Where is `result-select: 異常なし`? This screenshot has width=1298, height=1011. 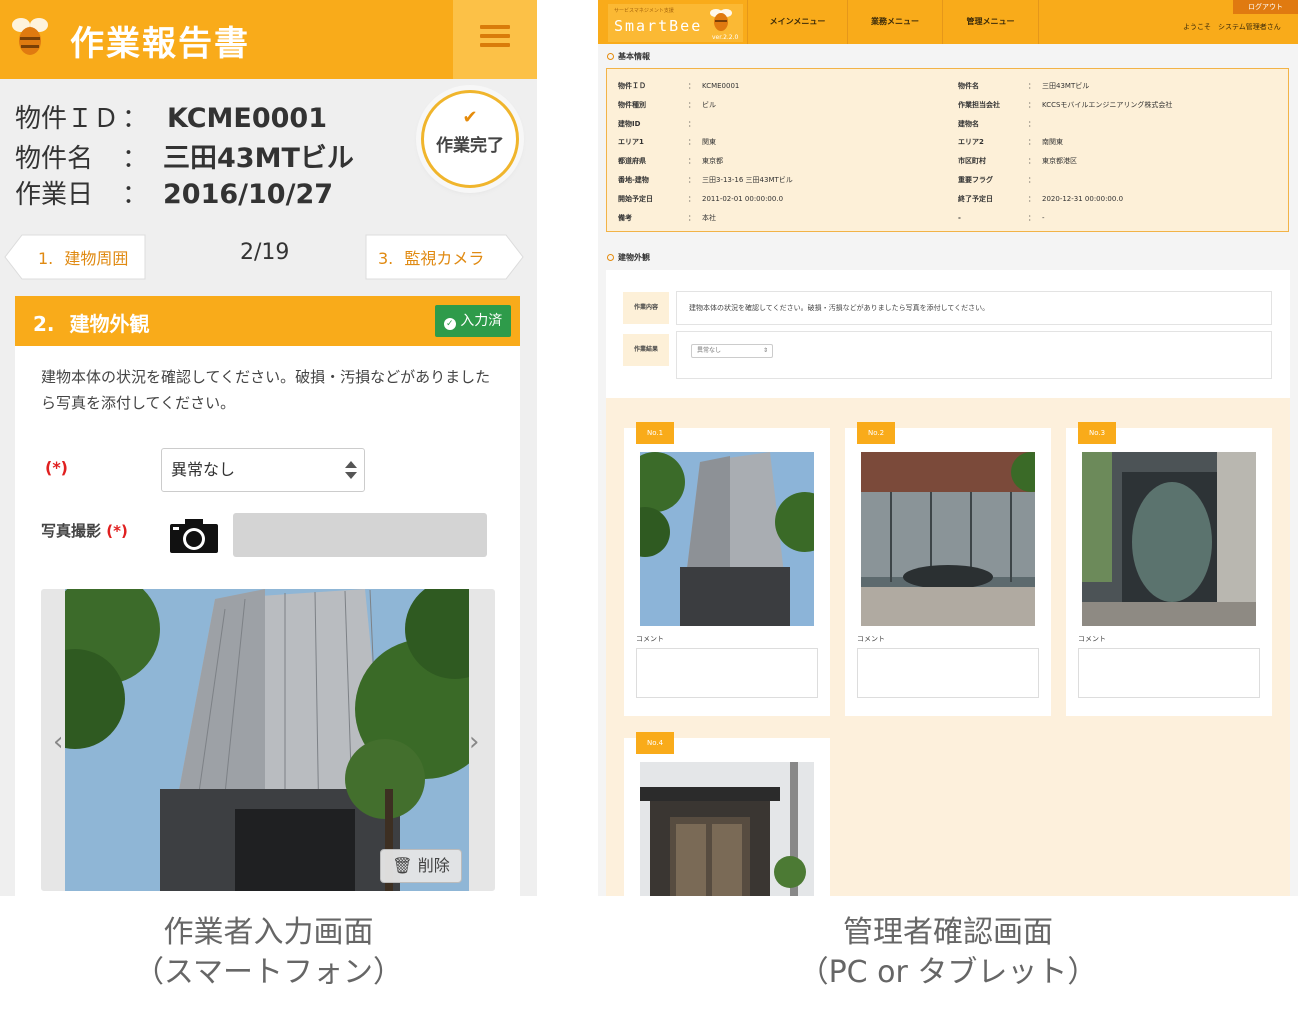 result-select: 異常なし is located at coordinates (263, 470).